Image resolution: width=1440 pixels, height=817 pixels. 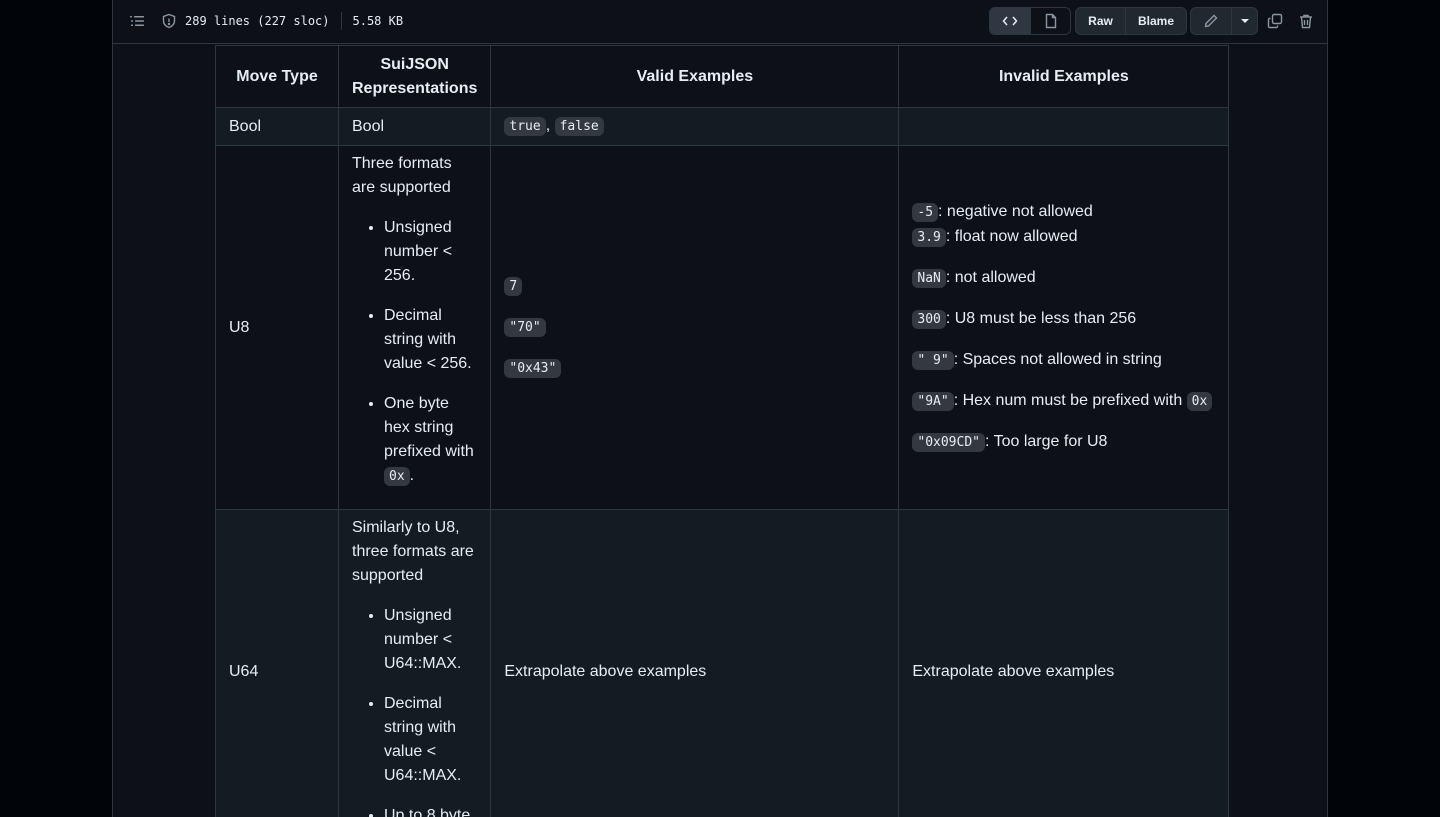 What do you see at coordinates (430, 740) in the screenshot?
I see `list-item: Decimal string with value < U64::MAX.` at bounding box center [430, 740].